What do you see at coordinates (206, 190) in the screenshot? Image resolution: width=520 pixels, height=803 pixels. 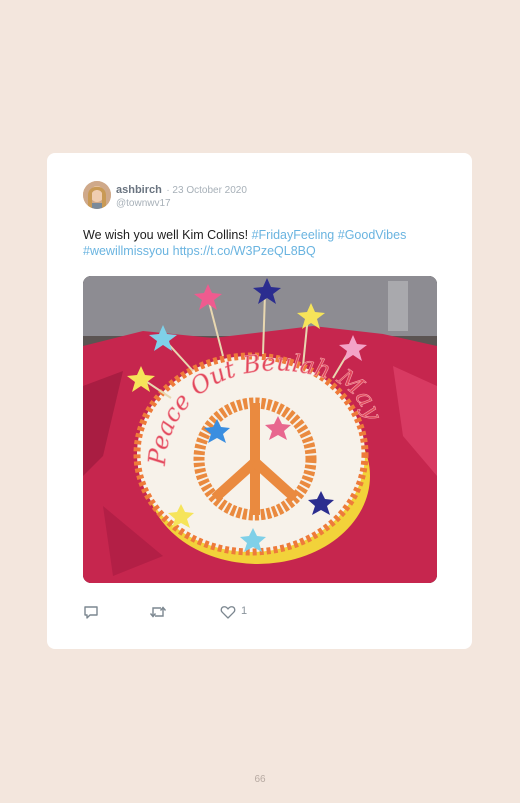 I see `tweet-date: · 23 October 2020` at bounding box center [206, 190].